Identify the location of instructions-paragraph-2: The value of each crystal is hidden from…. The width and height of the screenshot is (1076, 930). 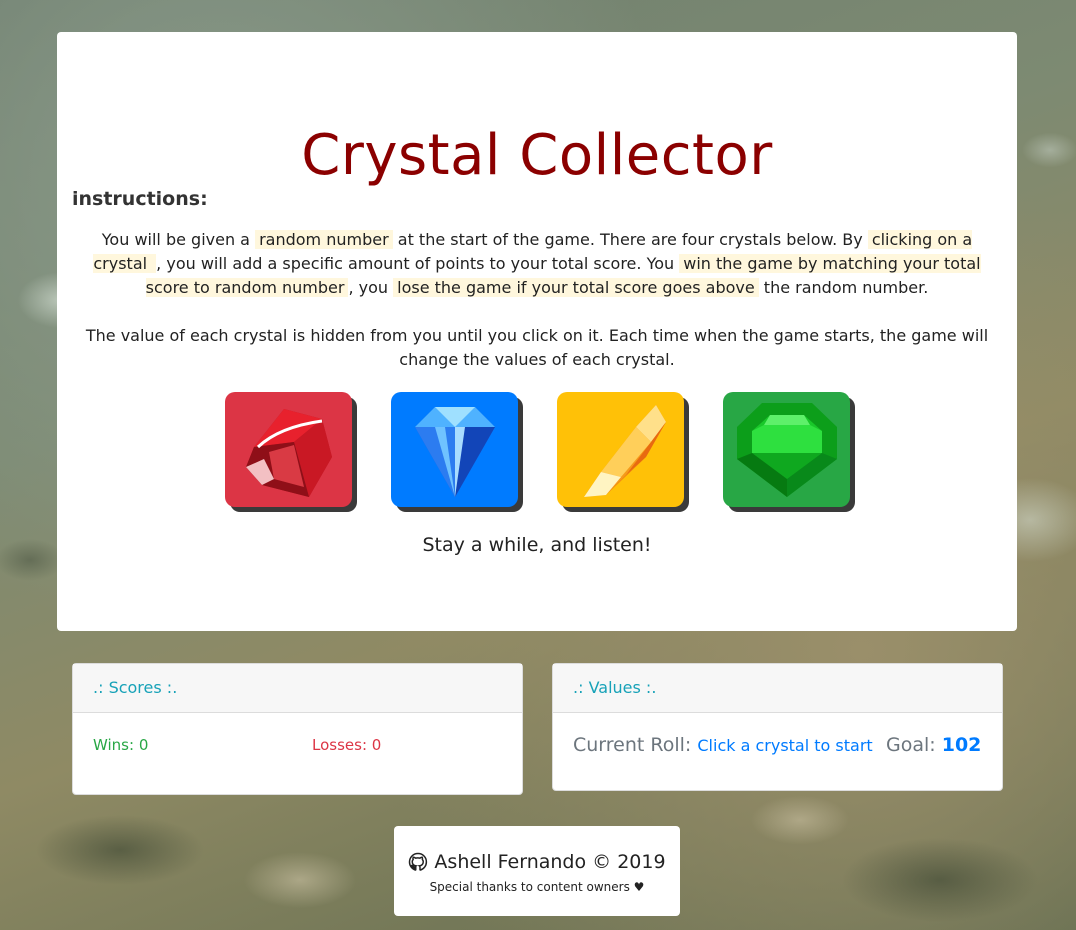
(537, 347).